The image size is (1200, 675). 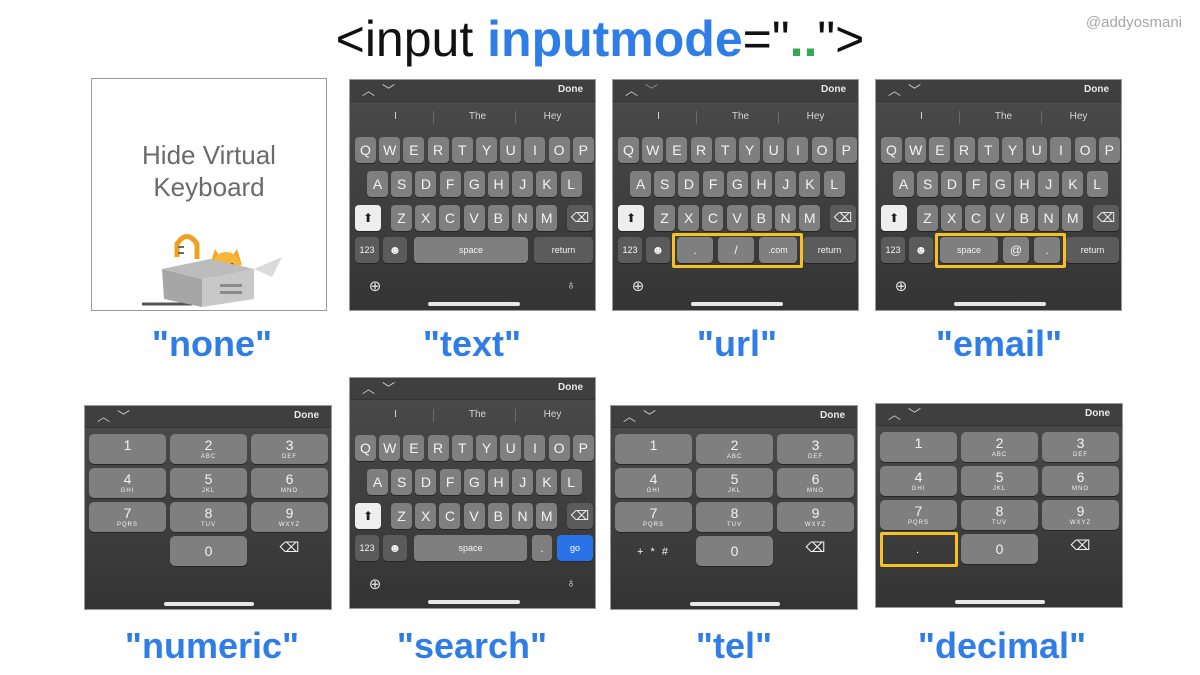 I want to click on key-g: G, so click(x=474, y=482).